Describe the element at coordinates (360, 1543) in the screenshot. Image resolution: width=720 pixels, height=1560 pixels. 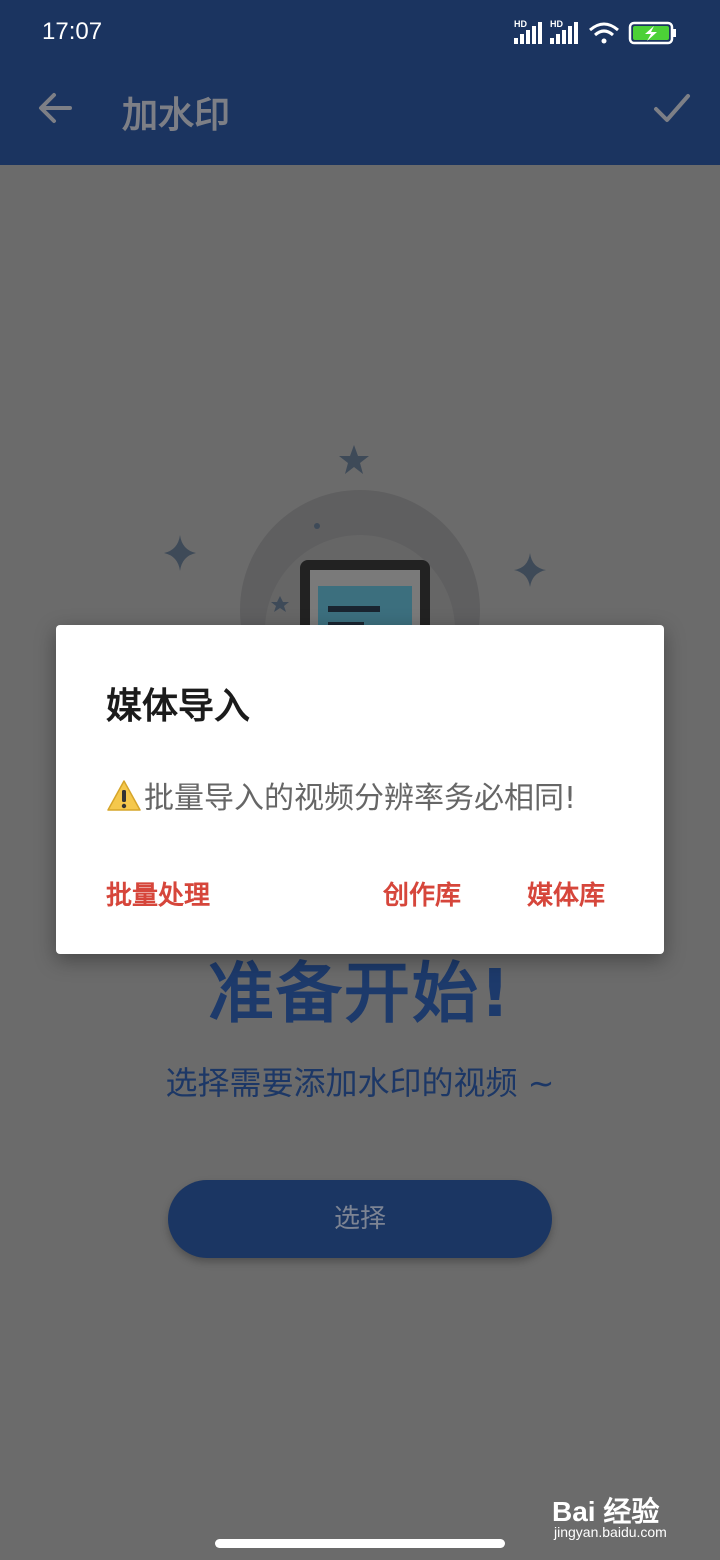
I see `home-indicator` at that location.